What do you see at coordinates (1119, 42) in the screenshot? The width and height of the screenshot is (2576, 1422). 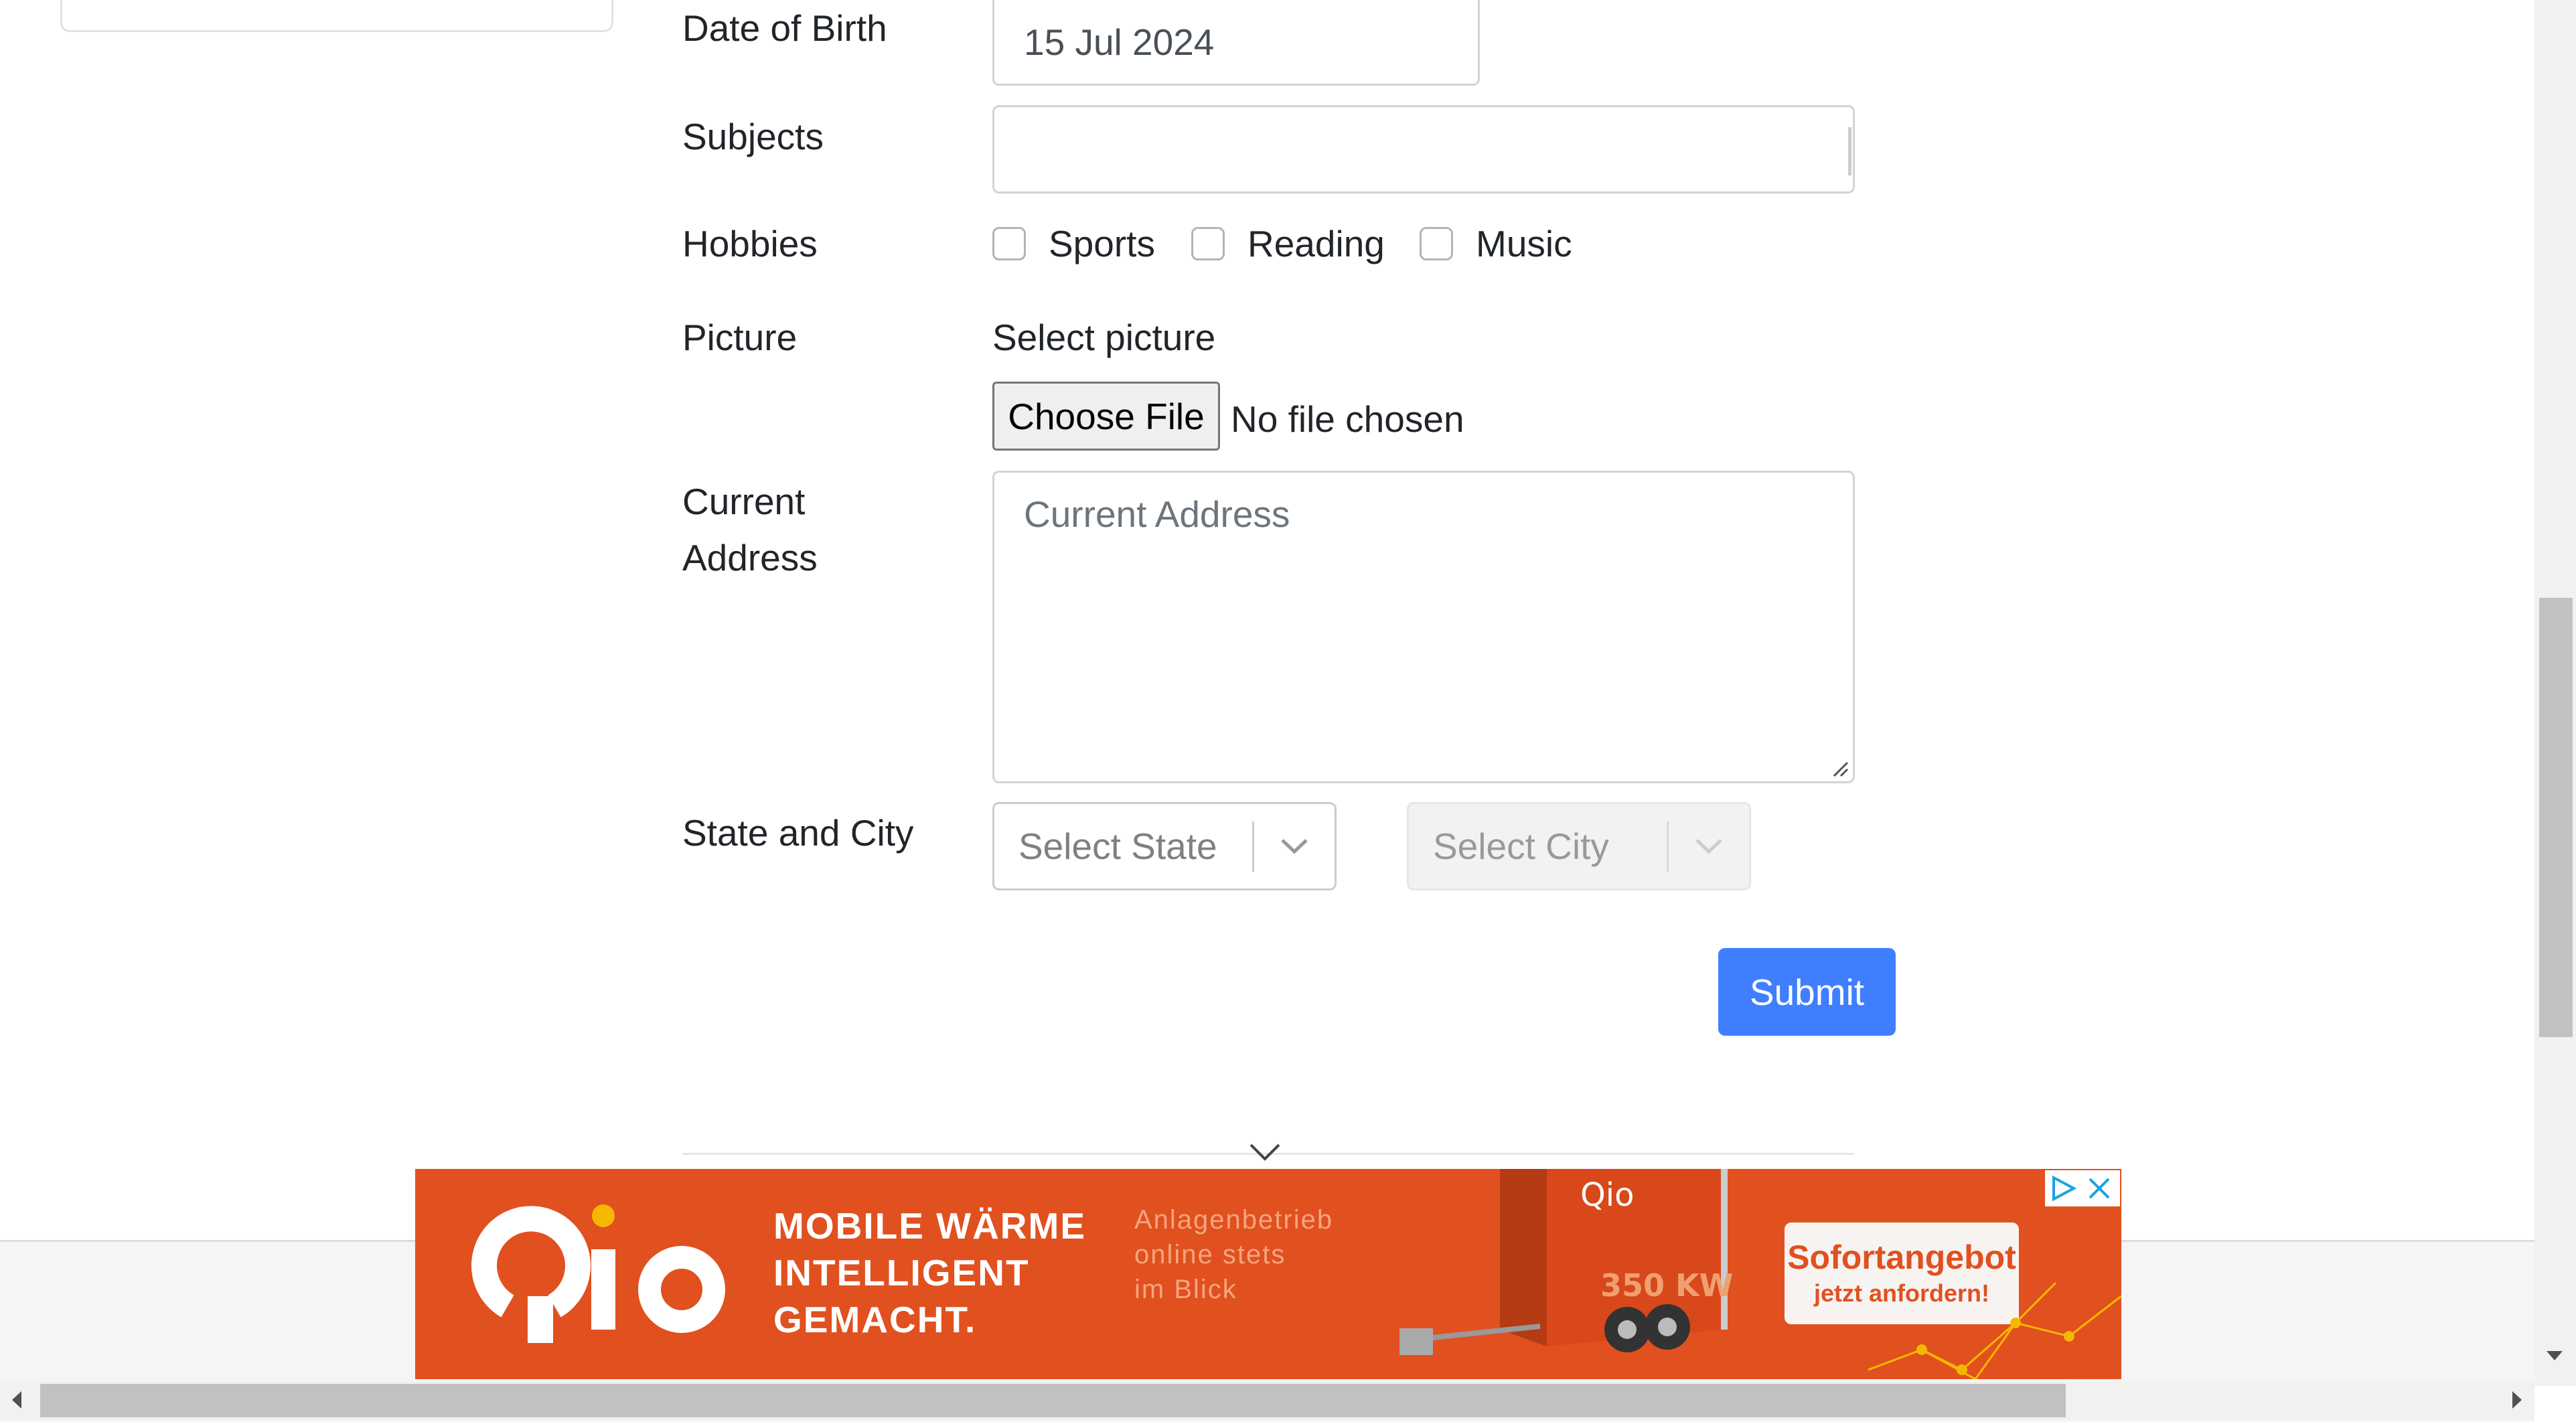 I see `dob-value: 15 Jul 2024` at bounding box center [1119, 42].